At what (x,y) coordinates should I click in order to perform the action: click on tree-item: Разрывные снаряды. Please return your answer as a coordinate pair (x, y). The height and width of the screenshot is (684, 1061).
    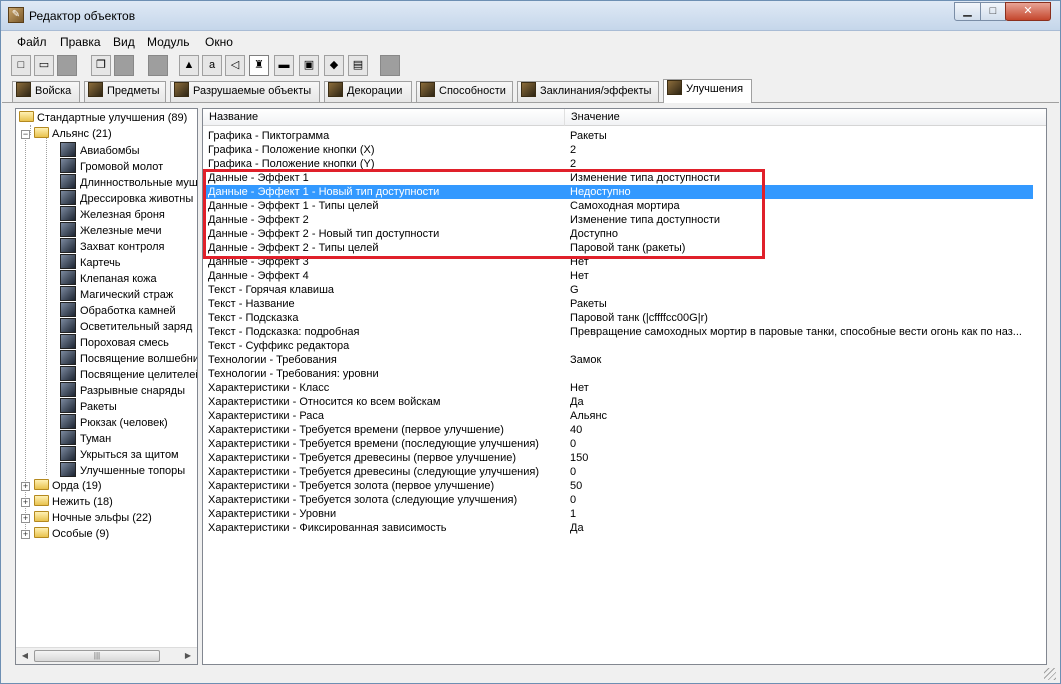
    Looking at the image, I should click on (122, 390).